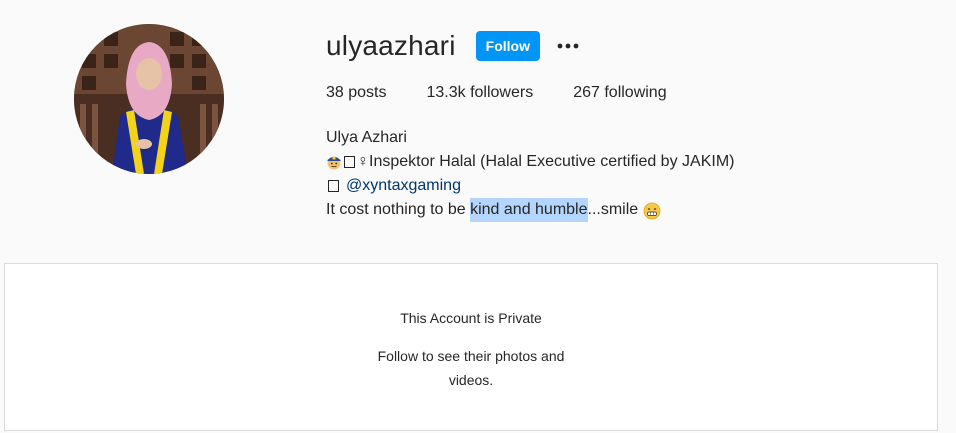  I want to click on followers-count: 13.3k followers, so click(479, 93).